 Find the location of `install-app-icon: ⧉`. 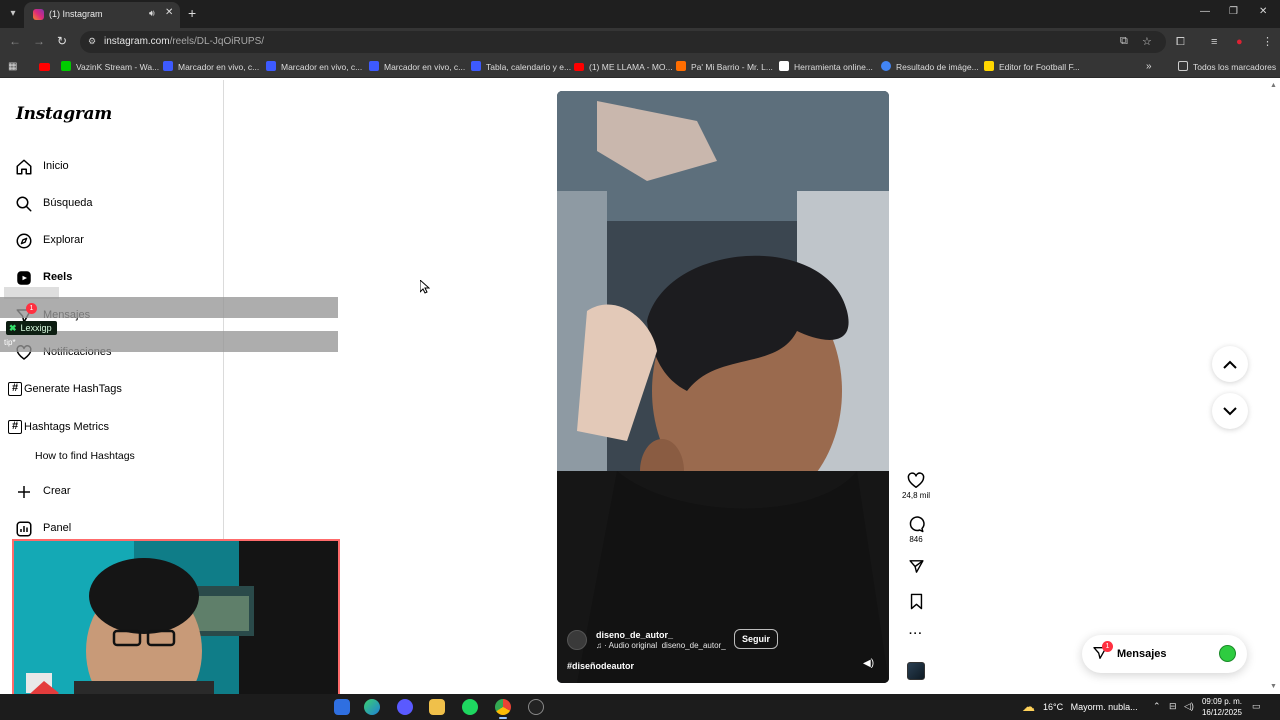

install-app-icon: ⧉ is located at coordinates (1124, 41).